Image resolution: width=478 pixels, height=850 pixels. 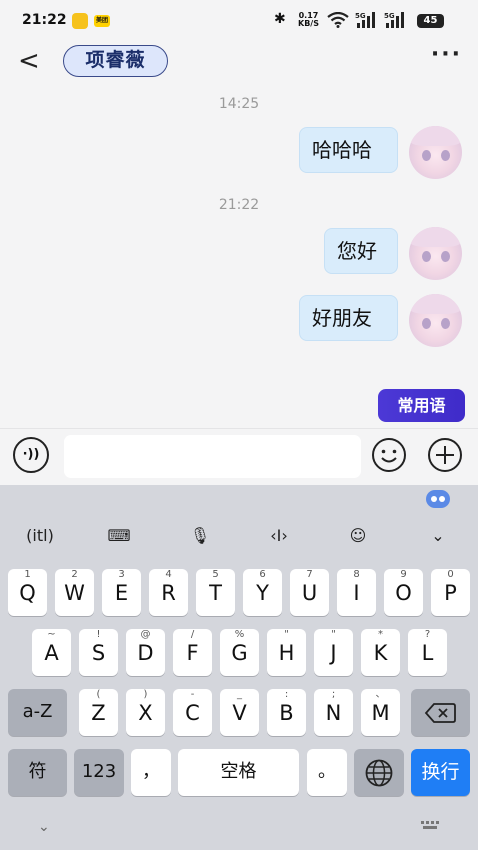 What do you see at coordinates (27, 592) in the screenshot?
I see `key-q: 1Q` at bounding box center [27, 592].